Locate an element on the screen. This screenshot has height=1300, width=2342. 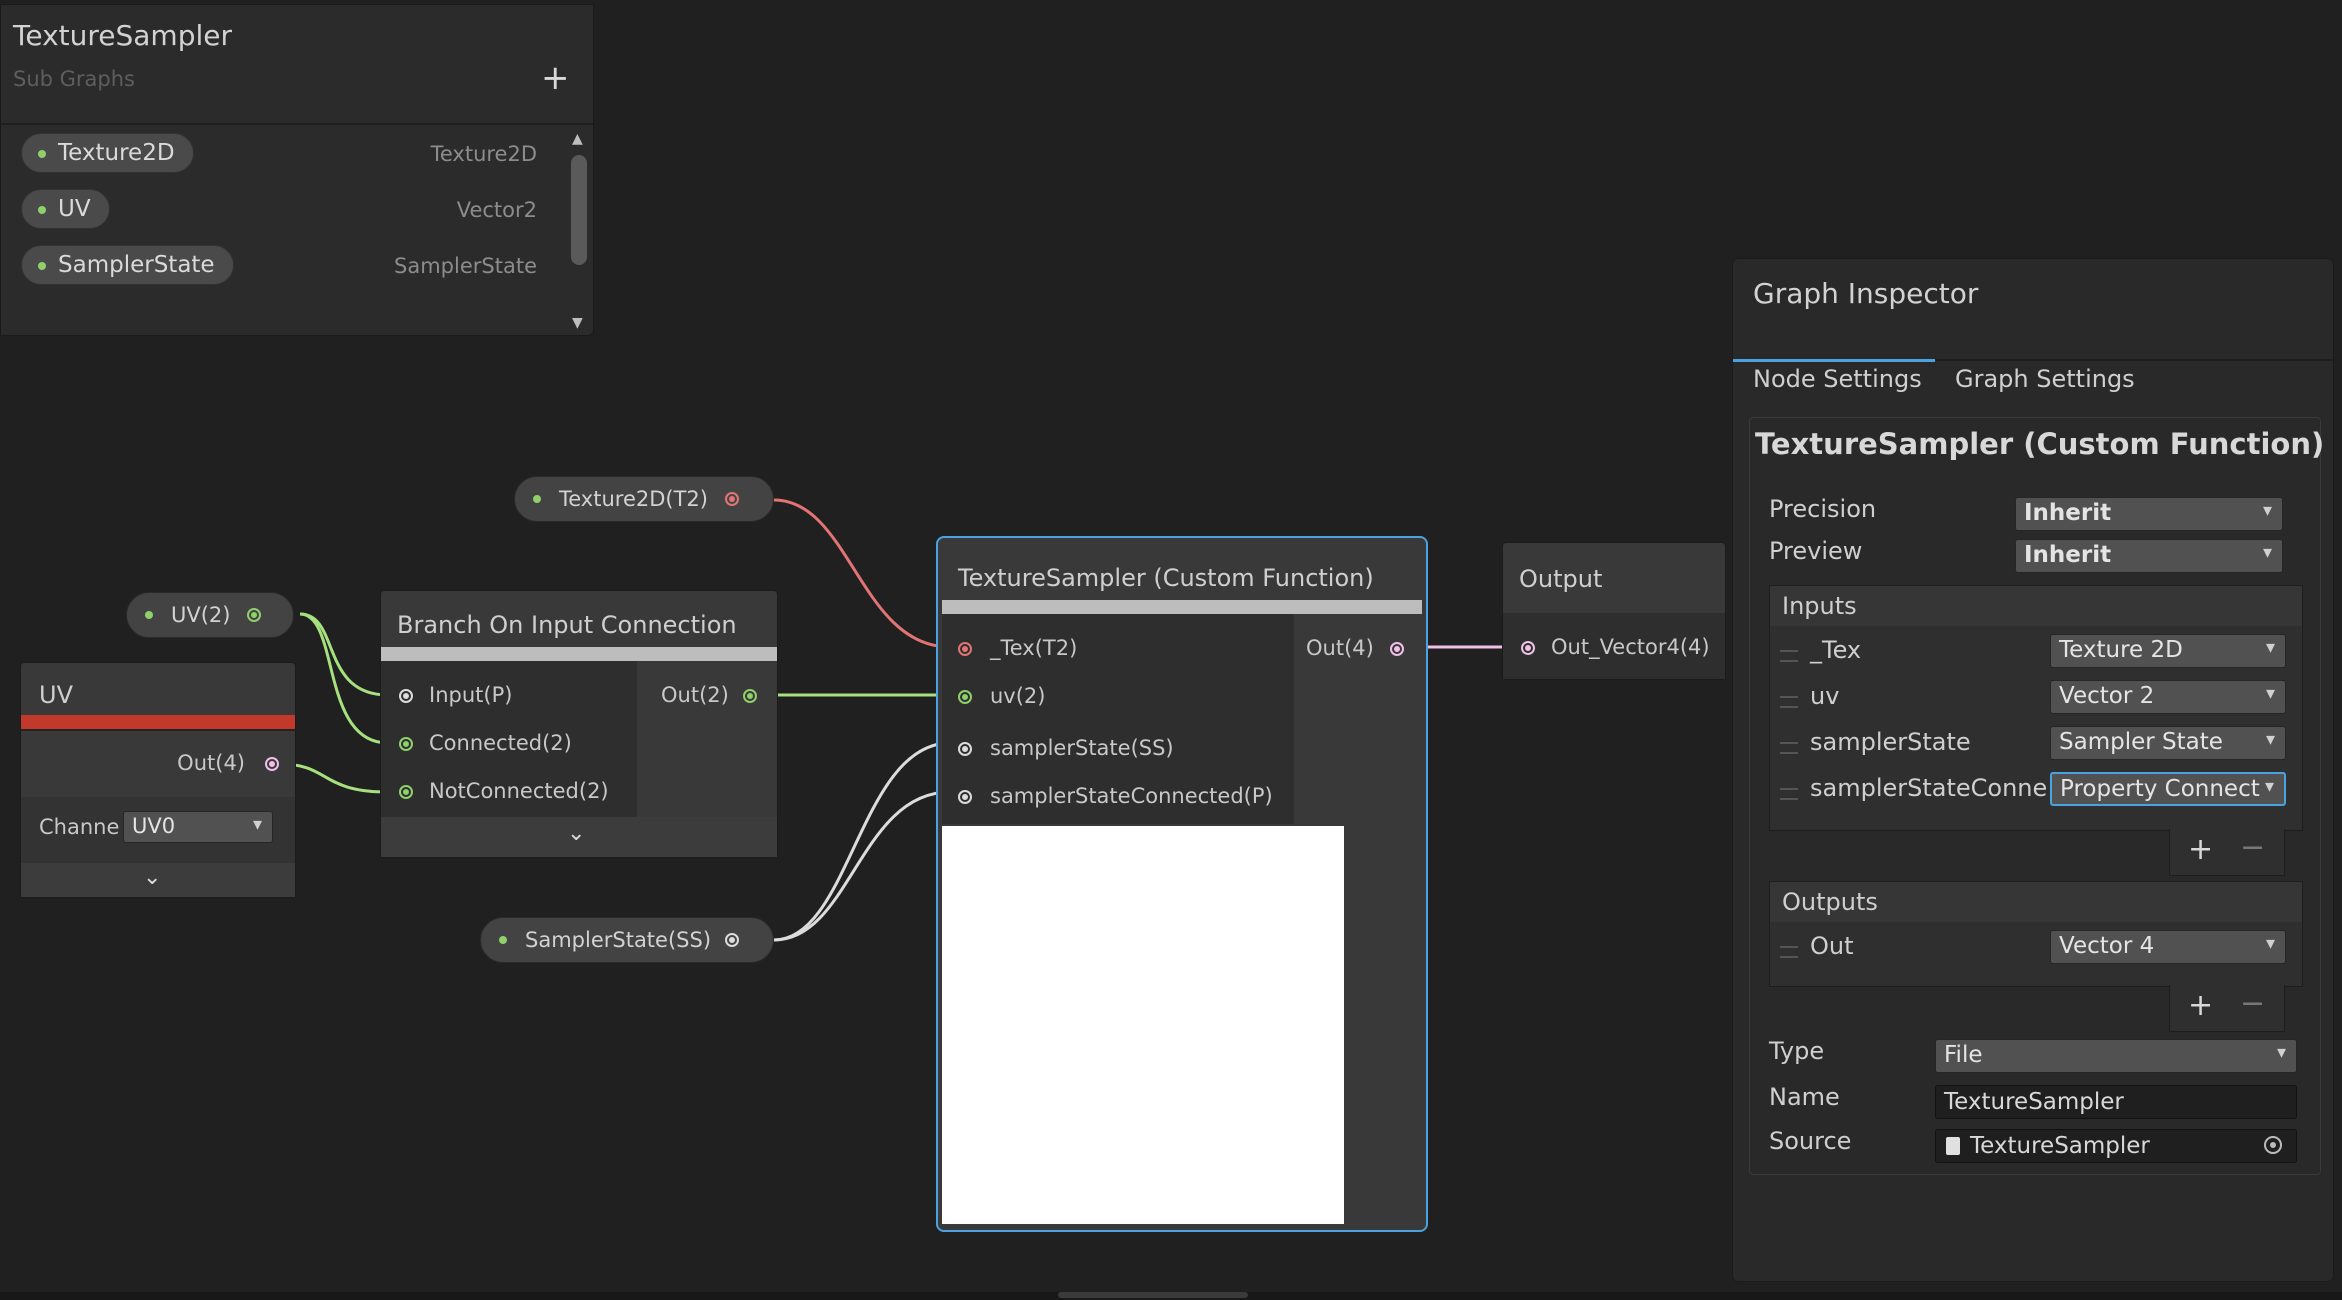
branch-notconnected-port: NotConnected(2) is located at coordinates (519, 791).